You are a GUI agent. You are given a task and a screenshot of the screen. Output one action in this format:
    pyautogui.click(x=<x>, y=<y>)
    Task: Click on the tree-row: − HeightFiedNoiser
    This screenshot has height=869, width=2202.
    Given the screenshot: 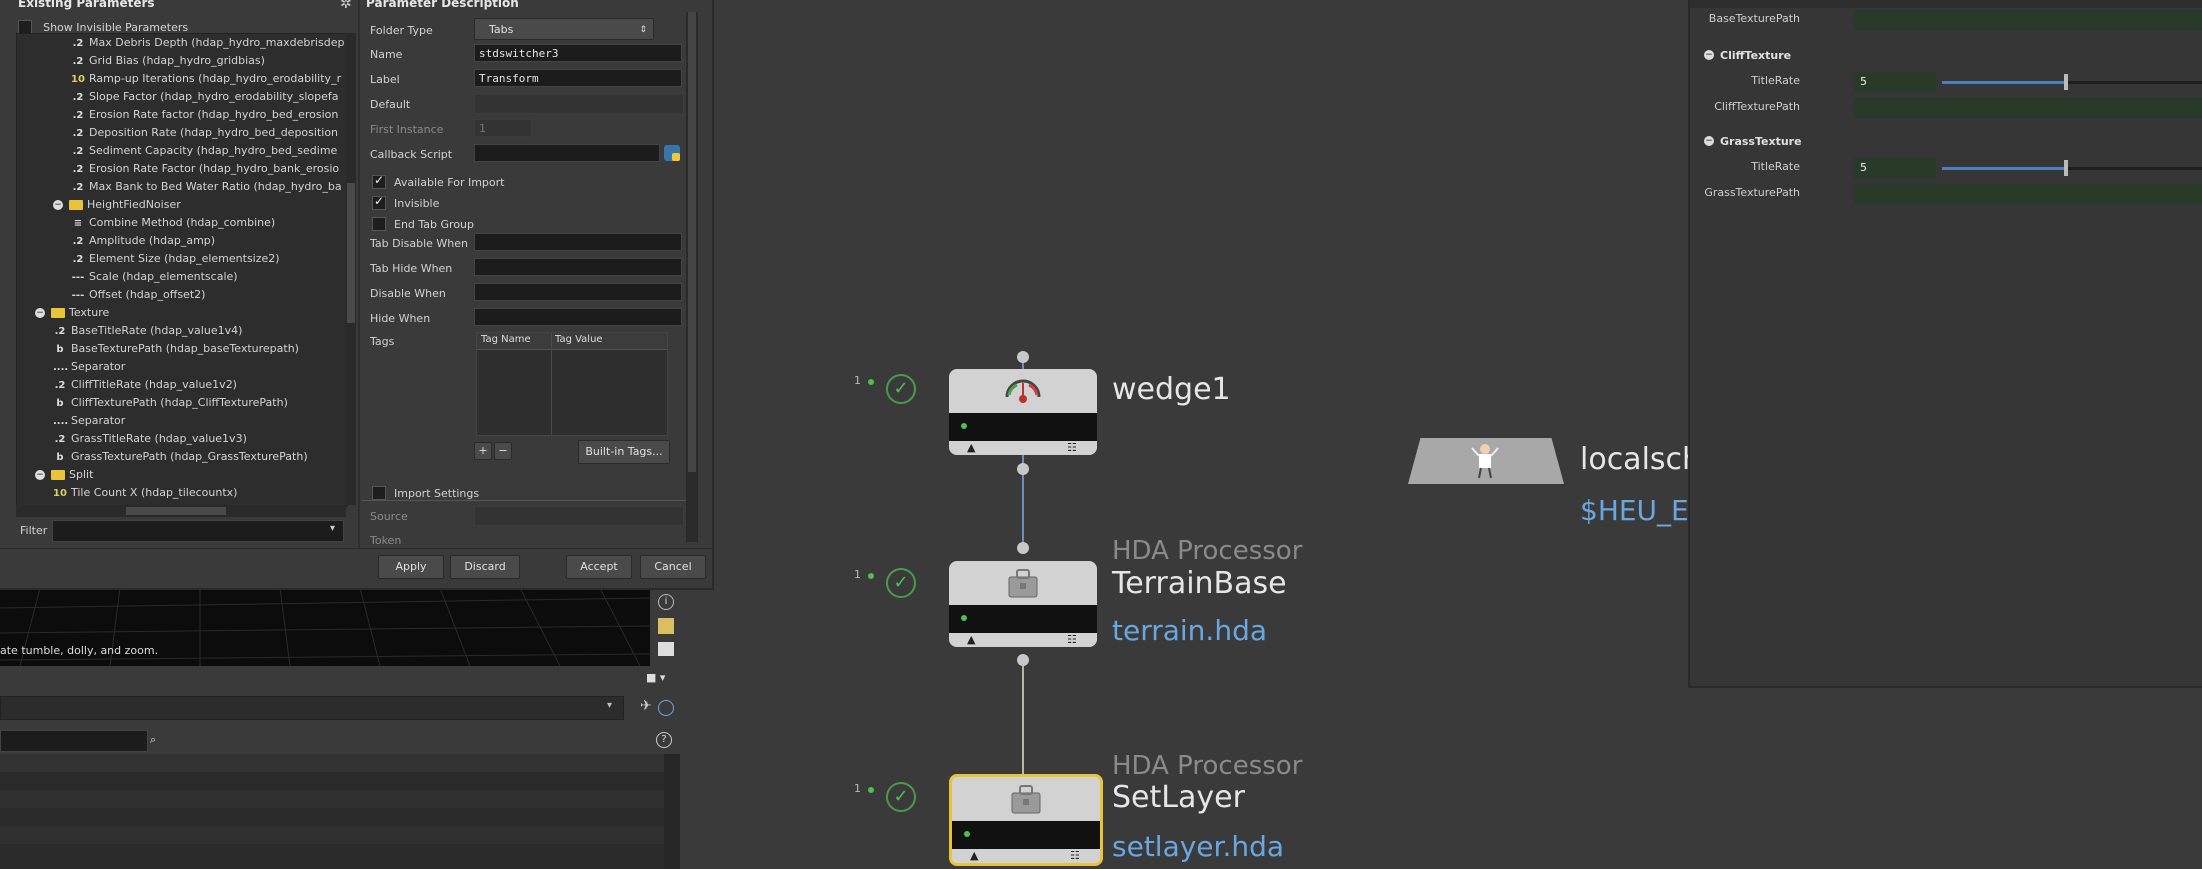 What is the action you would take?
    pyautogui.click(x=182, y=205)
    